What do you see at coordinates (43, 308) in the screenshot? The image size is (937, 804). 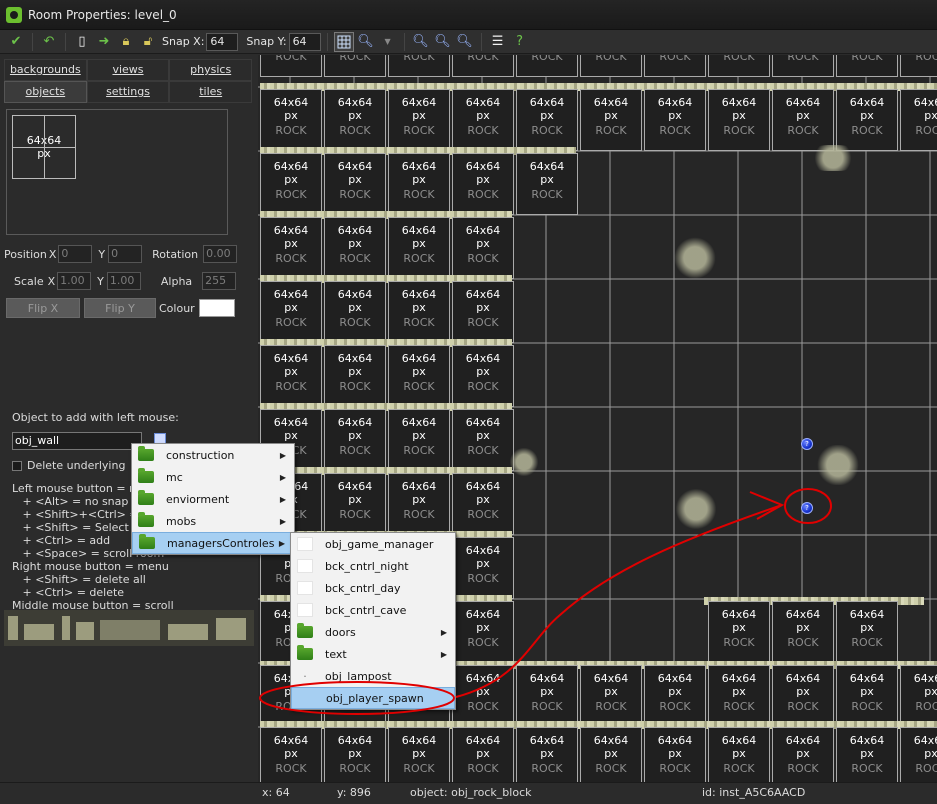 I see `flip-x-button: Flip X` at bounding box center [43, 308].